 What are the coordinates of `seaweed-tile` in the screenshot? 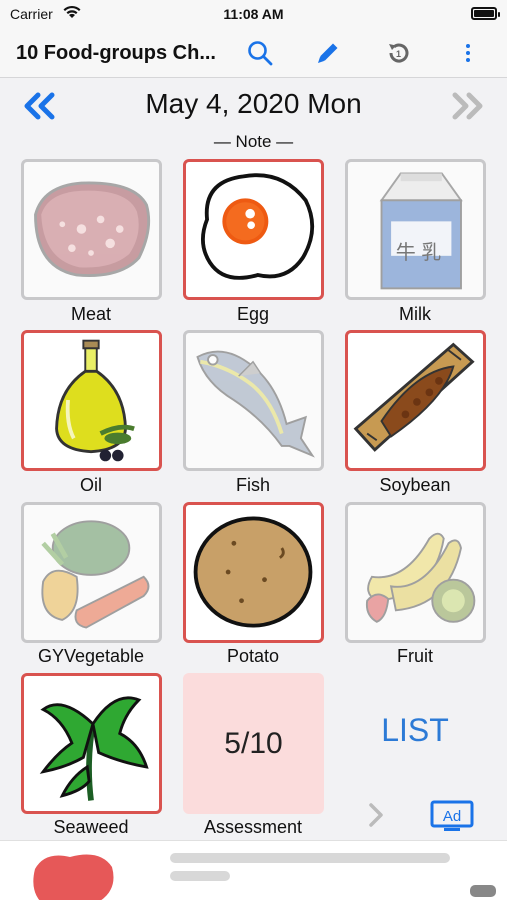 It's located at (91, 743).